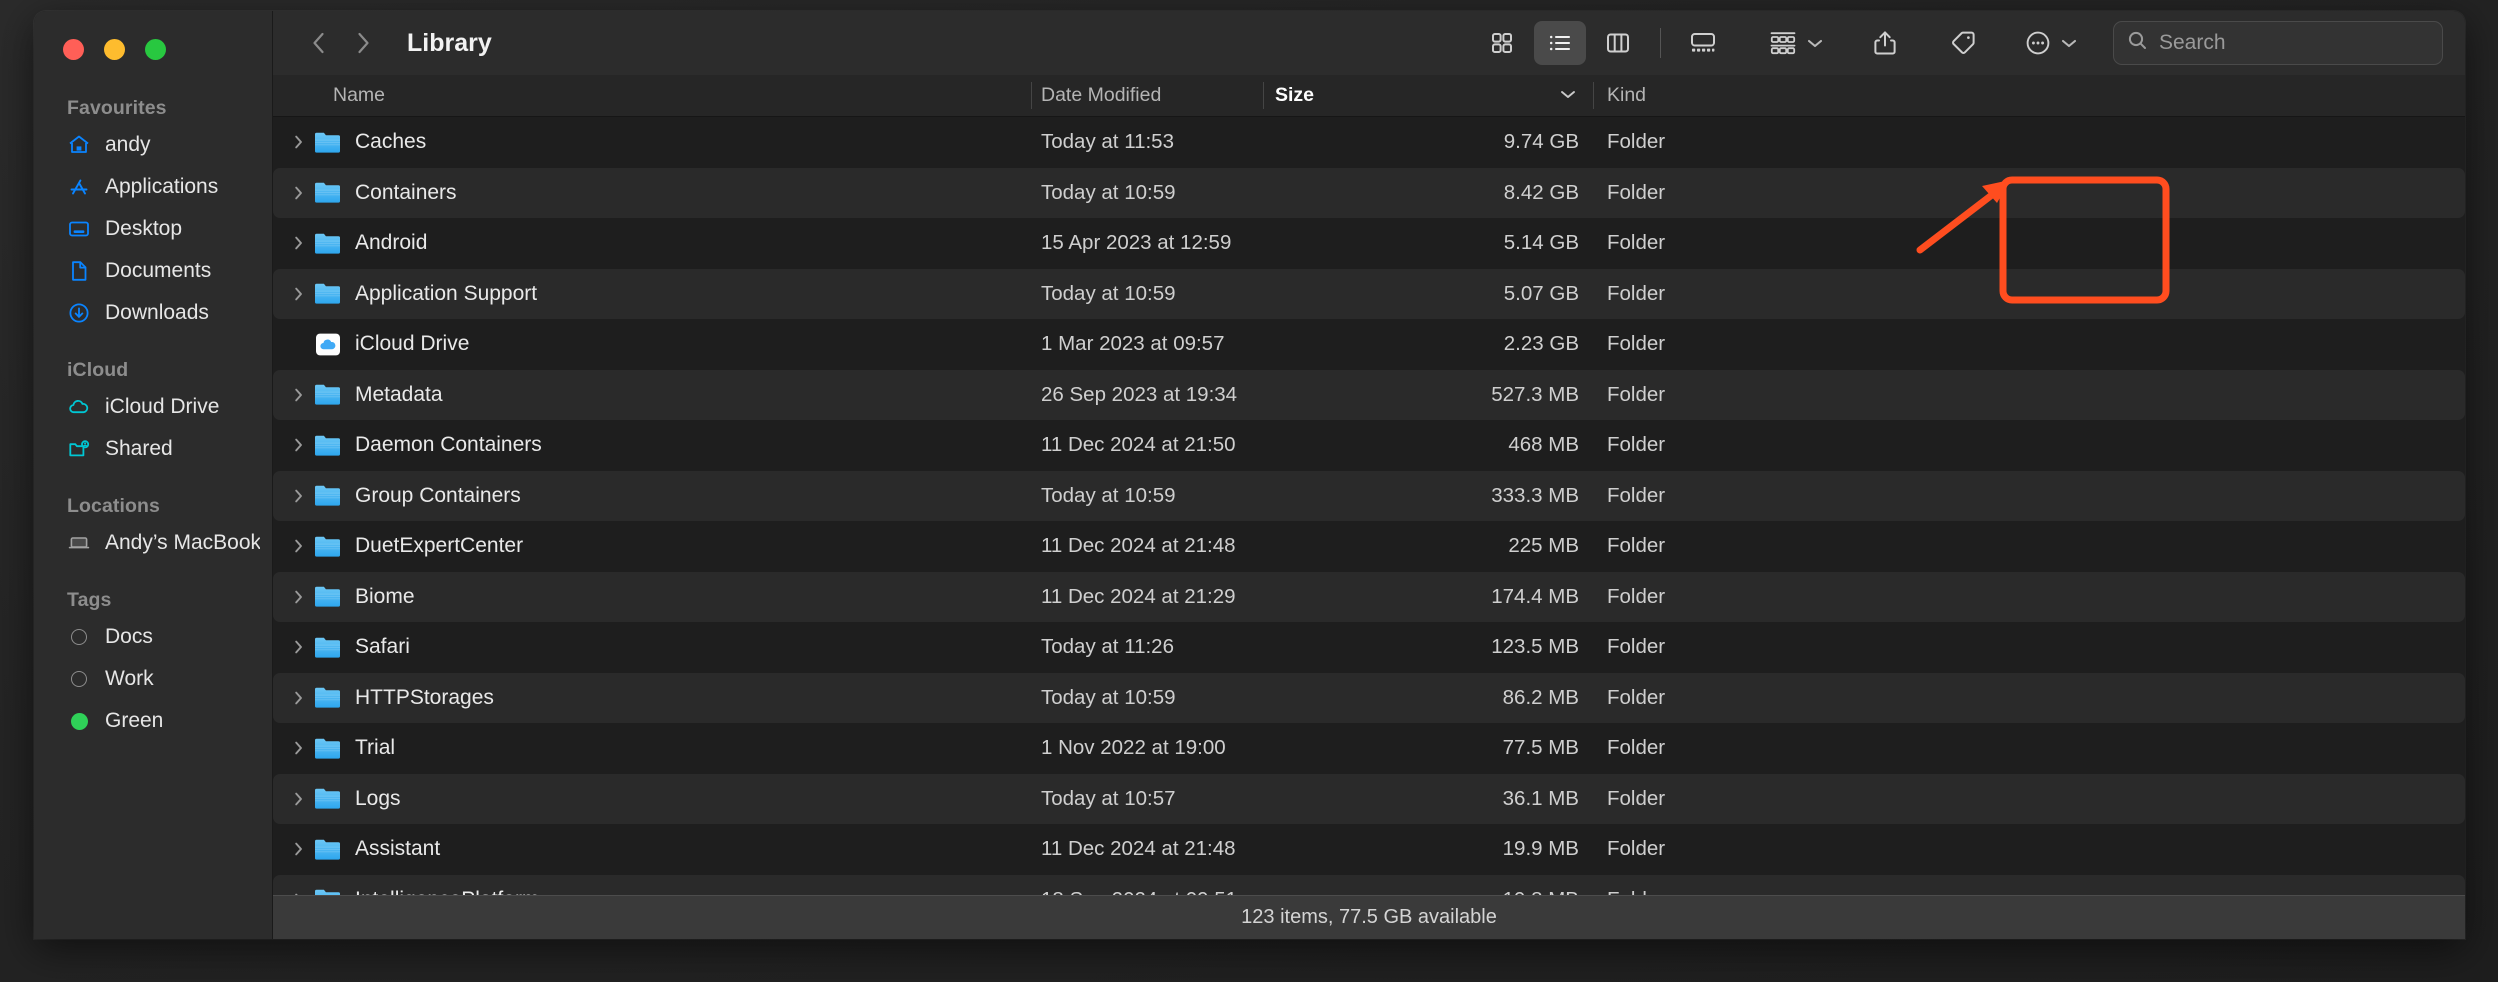  Describe the element at coordinates (162, 406) in the screenshot. I see `sidebar-item-label: iCloud Drive` at that location.